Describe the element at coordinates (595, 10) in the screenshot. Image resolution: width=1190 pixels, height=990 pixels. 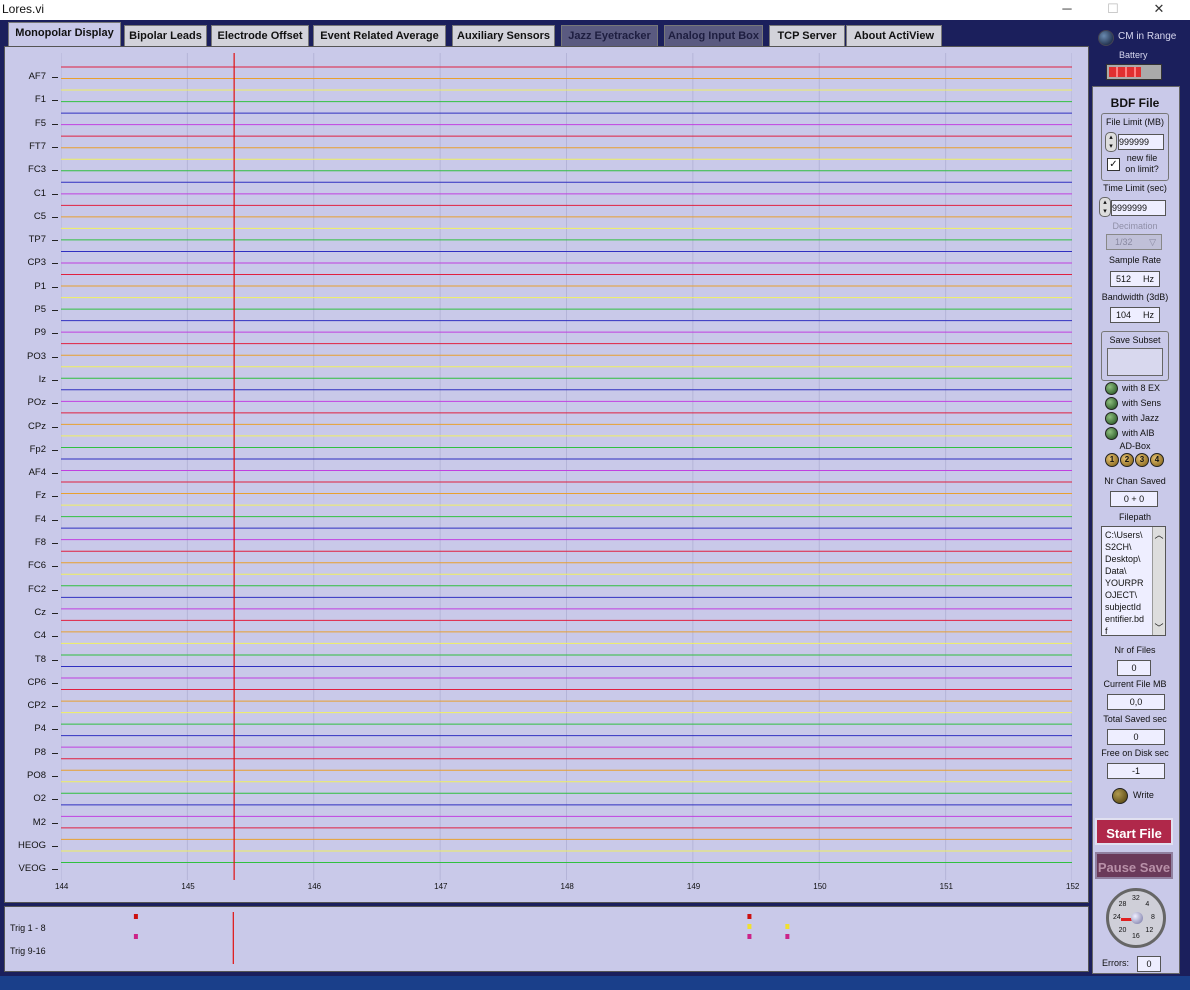
I see `window-titlebar: Lores.vi ─ ☐ ✕` at that location.